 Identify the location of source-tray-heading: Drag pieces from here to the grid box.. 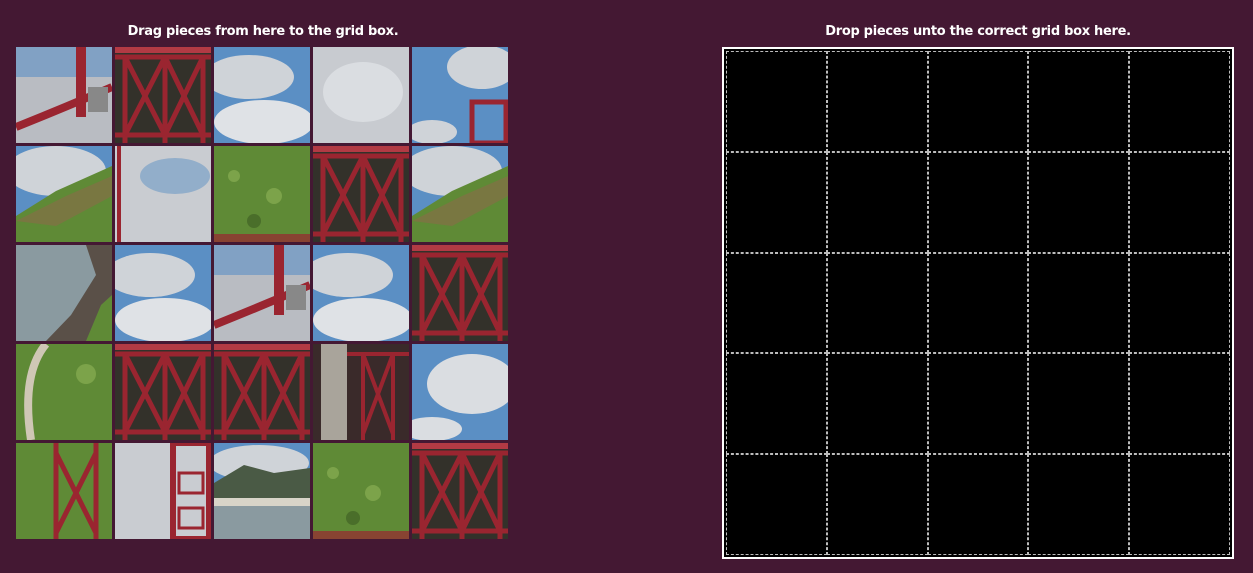
(263, 31).